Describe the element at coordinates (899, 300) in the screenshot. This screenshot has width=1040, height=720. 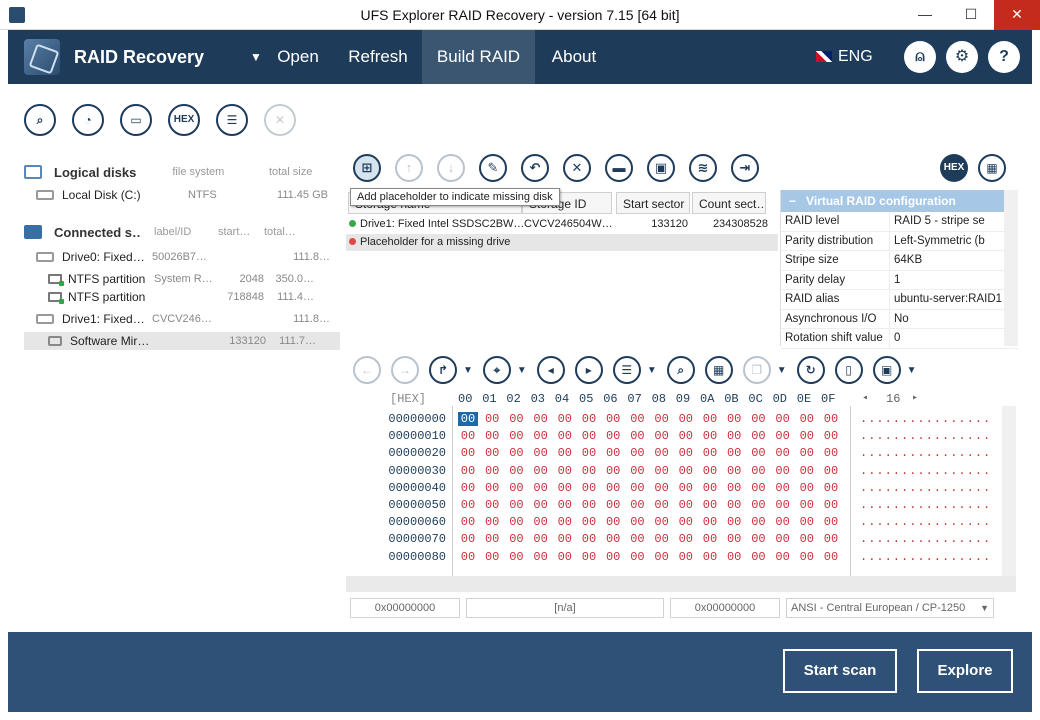
I see `config-row: RAID alias ubuntu-server:RAID1` at that location.